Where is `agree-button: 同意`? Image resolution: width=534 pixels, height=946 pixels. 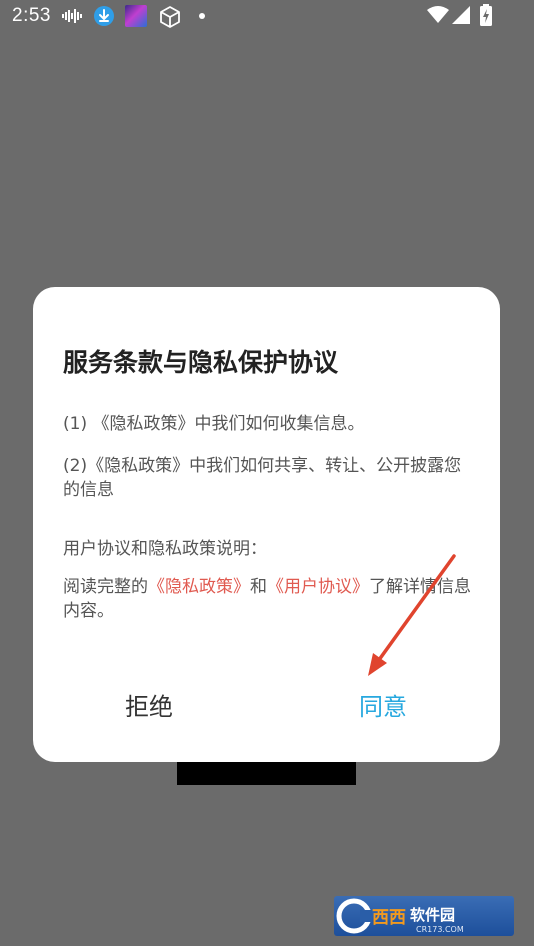
agree-button: 同意 is located at coordinates (383, 707).